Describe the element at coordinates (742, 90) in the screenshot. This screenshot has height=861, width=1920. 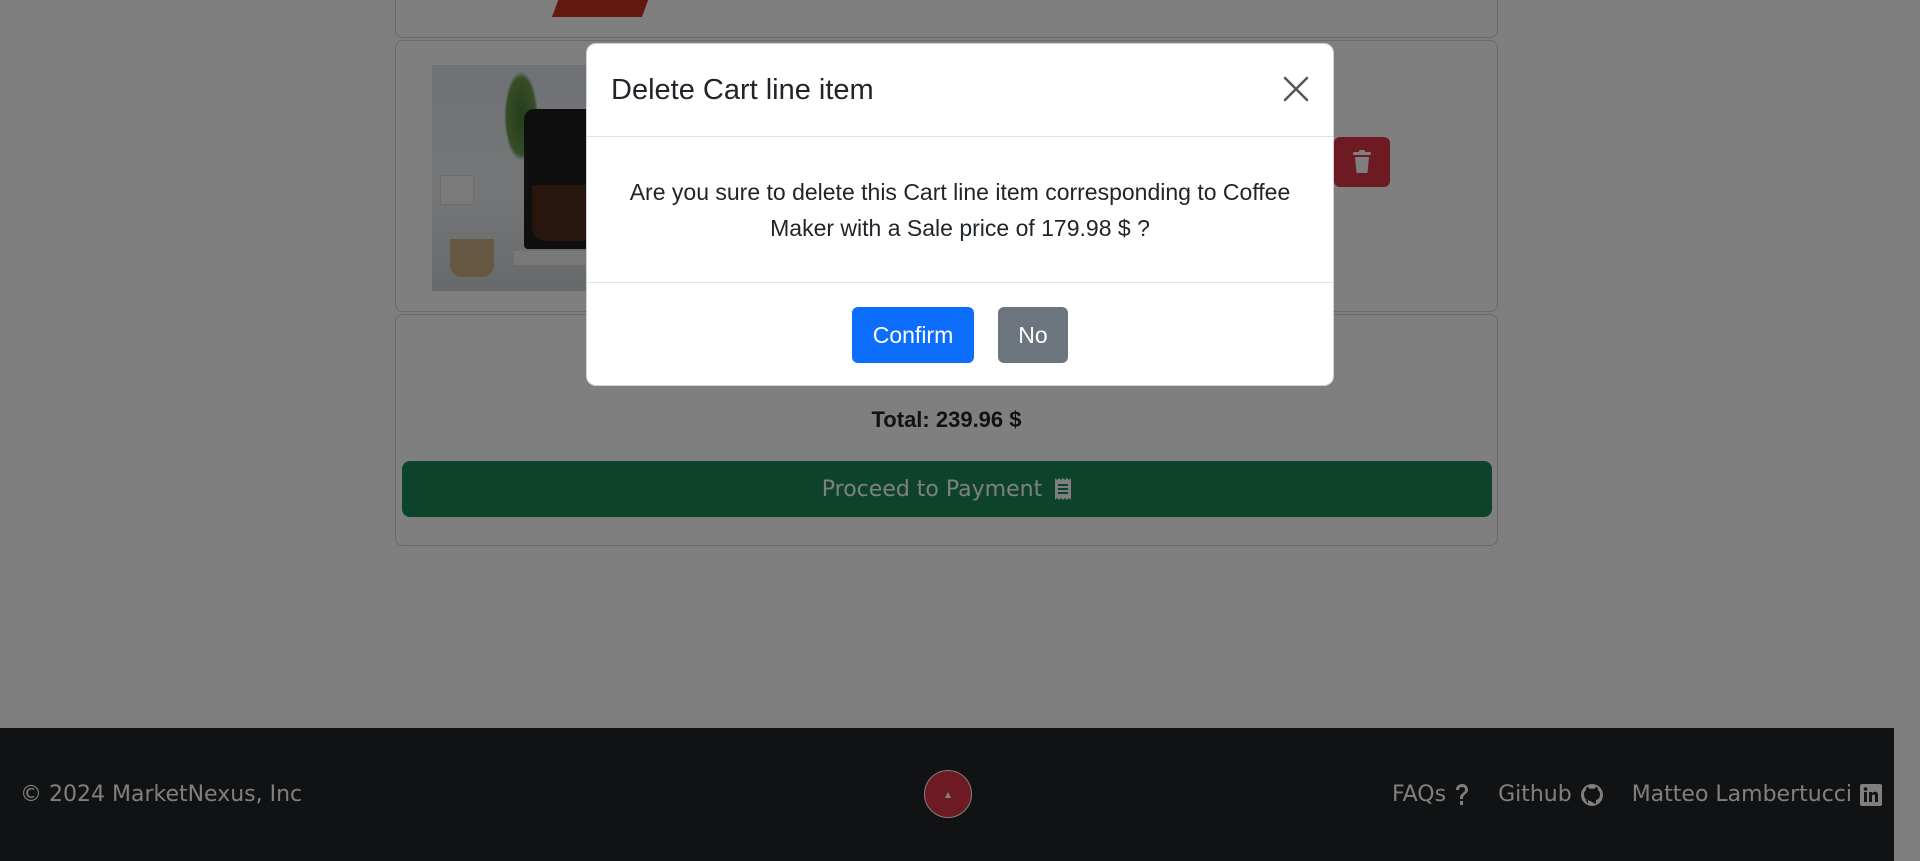
I see `dialog-title: Delete Cart line item` at that location.